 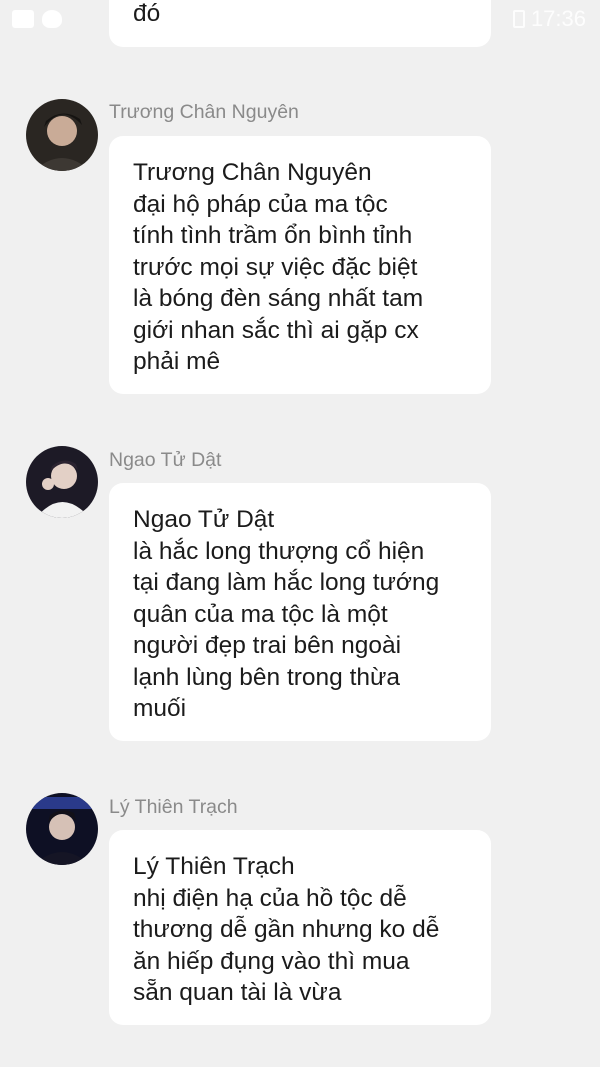 What do you see at coordinates (37, 19) in the screenshot?
I see `notification-icons` at bounding box center [37, 19].